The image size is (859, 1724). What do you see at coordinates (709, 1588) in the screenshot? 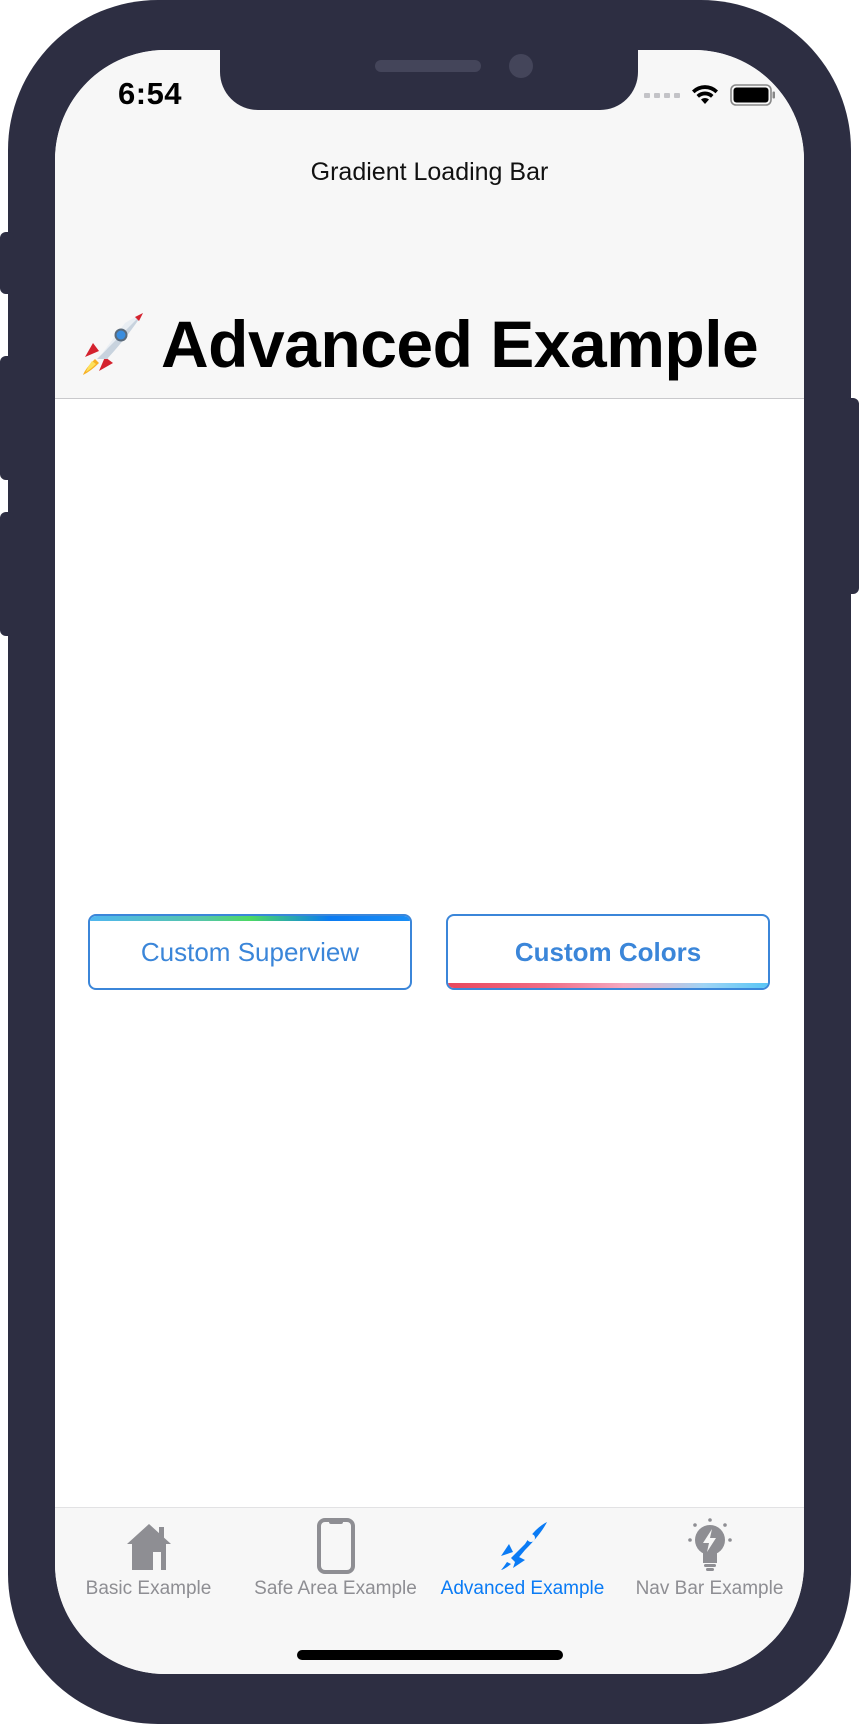
I see `tab-label: Nav Bar Example` at bounding box center [709, 1588].